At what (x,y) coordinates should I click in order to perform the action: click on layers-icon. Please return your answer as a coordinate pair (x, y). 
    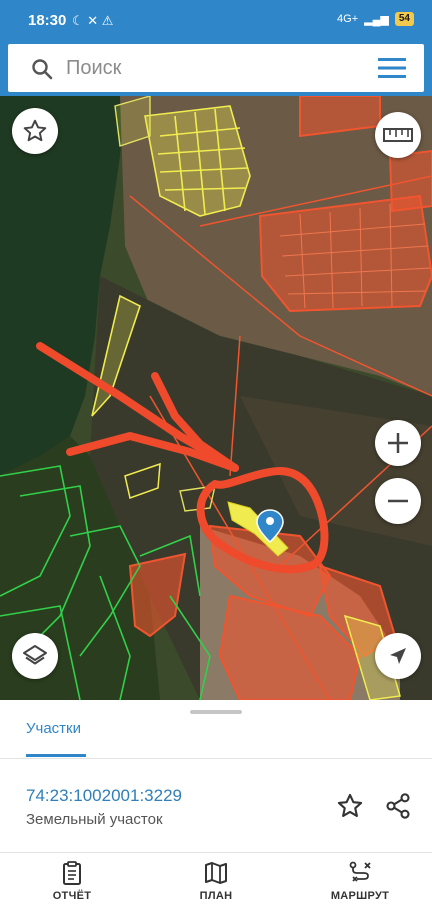
    Looking at the image, I should click on (35, 655).